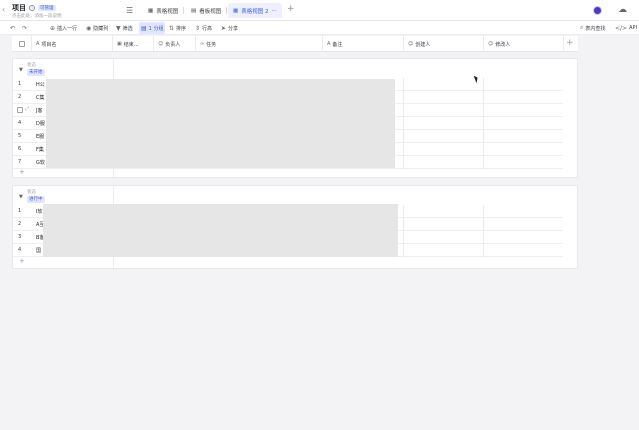 The image size is (639, 430). Describe the element at coordinates (124, 28) in the screenshot. I see `filter-button: ▼ 筛选` at that location.